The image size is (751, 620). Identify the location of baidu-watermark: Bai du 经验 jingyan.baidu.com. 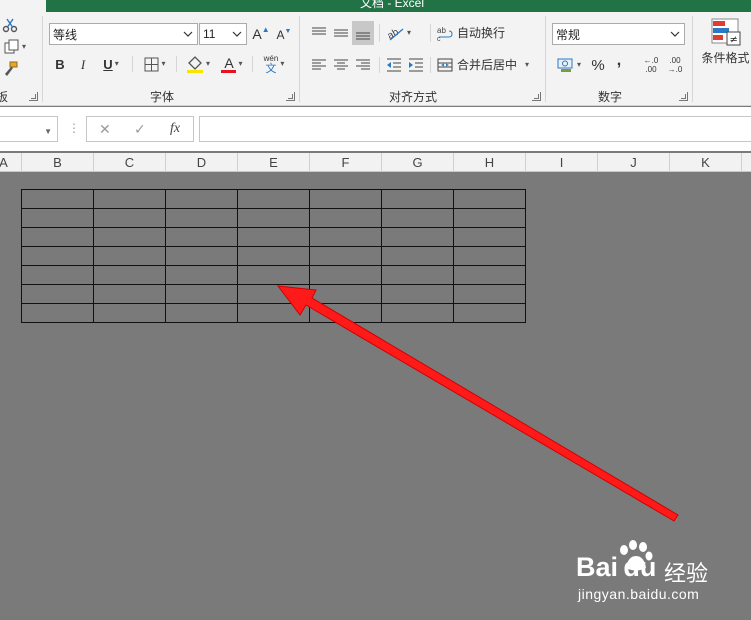
(663, 575).